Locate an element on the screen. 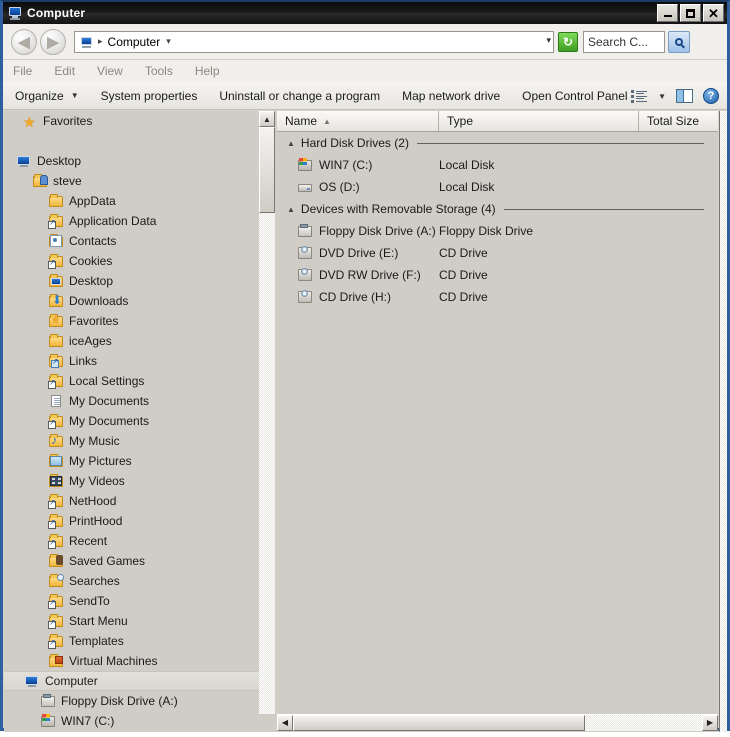 The height and width of the screenshot is (737, 730). table-row: CD Drive (H:) CD Drive is located at coordinates (497, 297).